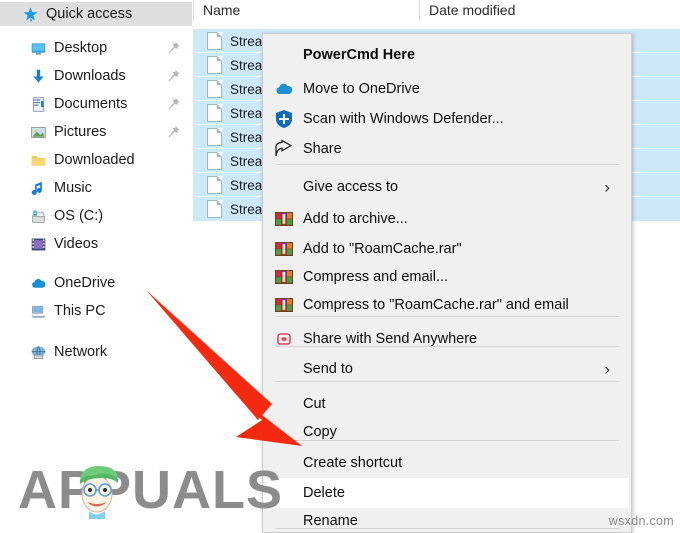 This screenshot has height=533, width=680. What do you see at coordinates (390, 338) in the screenshot?
I see `menu-item-label: Share with Send Anywhere` at bounding box center [390, 338].